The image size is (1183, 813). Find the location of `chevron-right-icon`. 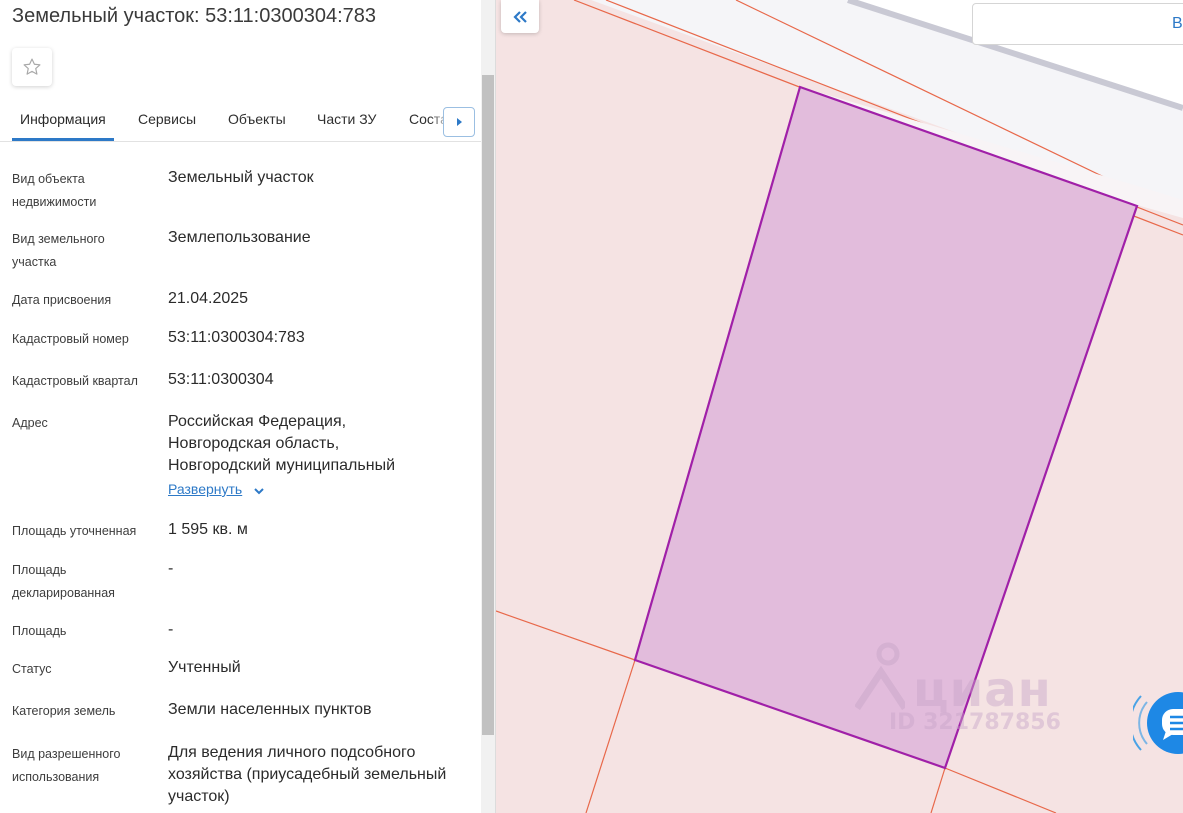

chevron-right-icon is located at coordinates (459, 122).